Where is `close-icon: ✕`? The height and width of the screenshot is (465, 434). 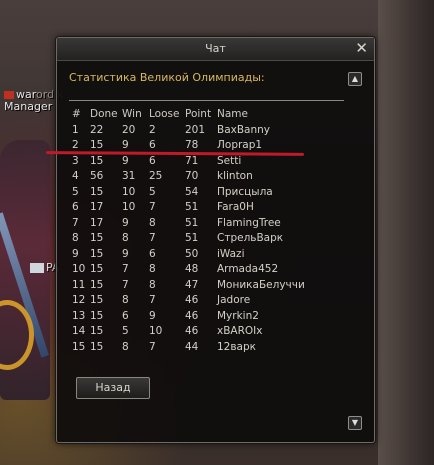
close-icon: ✕ is located at coordinates (361, 48).